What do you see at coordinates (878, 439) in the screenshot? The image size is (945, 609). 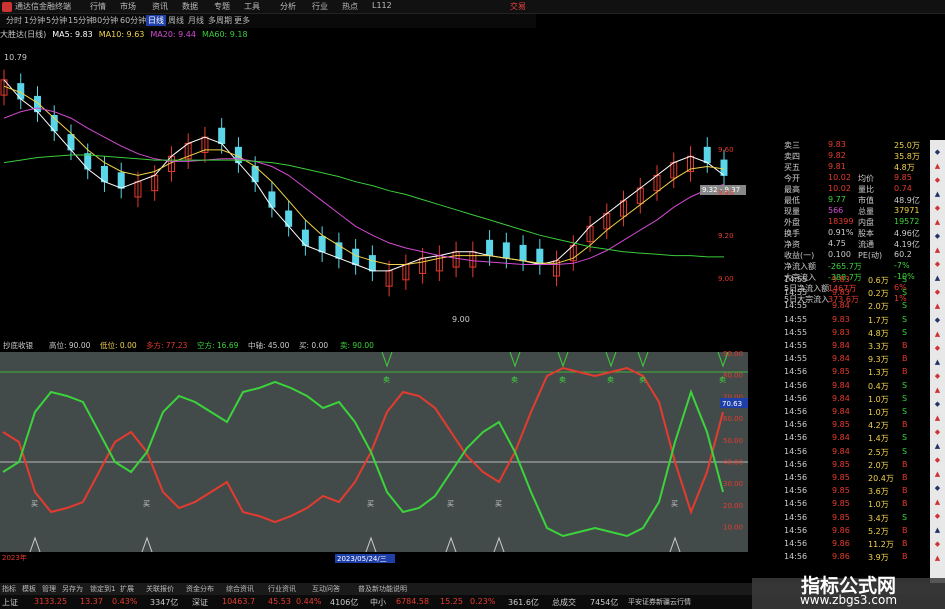 I see `tick-volume: 1.4万` at bounding box center [878, 439].